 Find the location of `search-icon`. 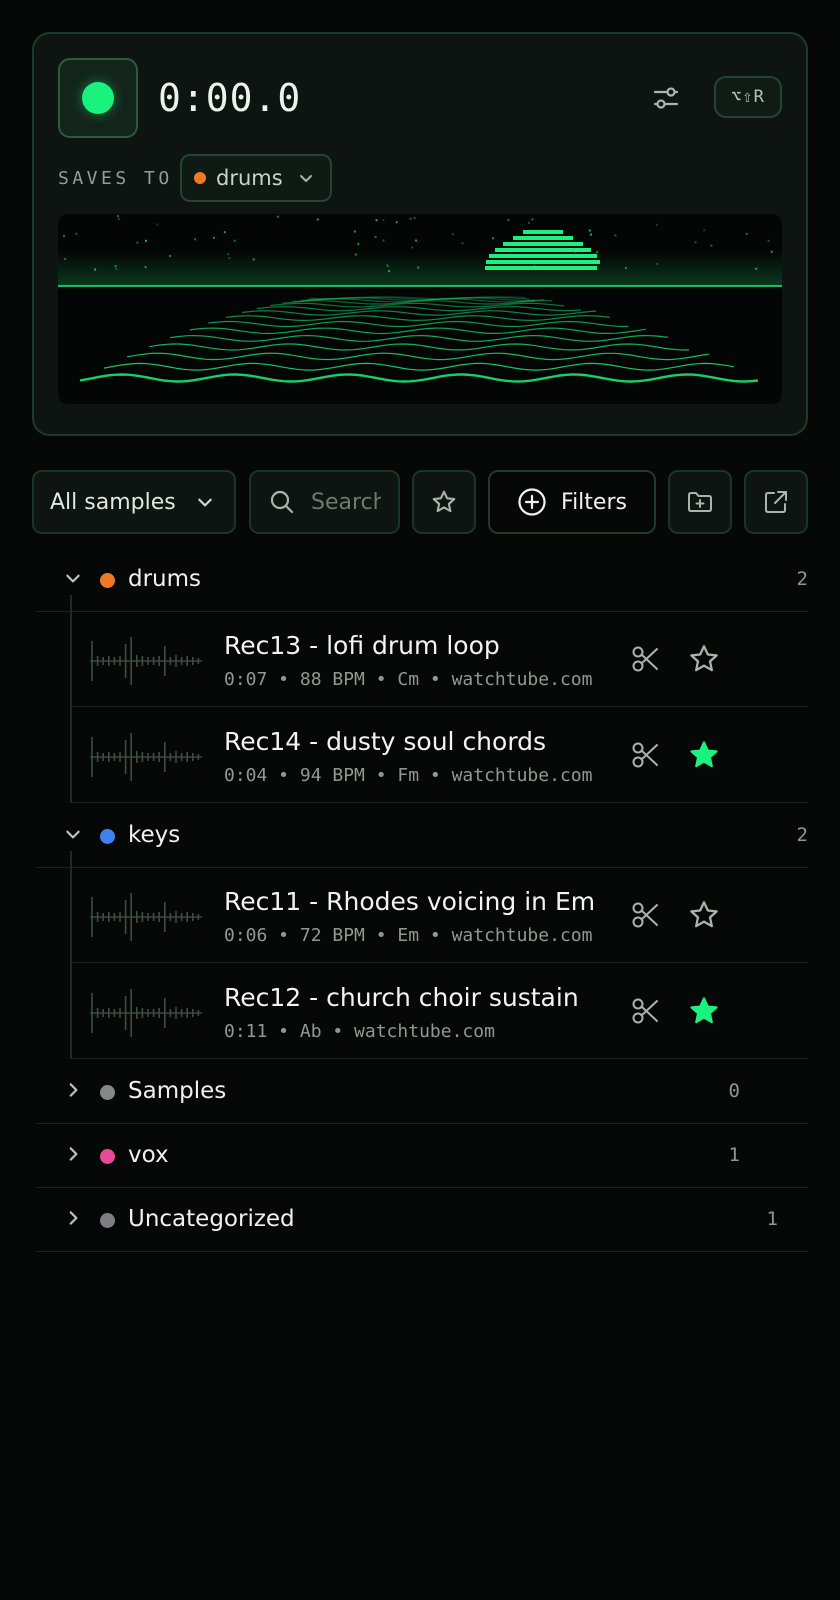

search-icon is located at coordinates (282, 502).